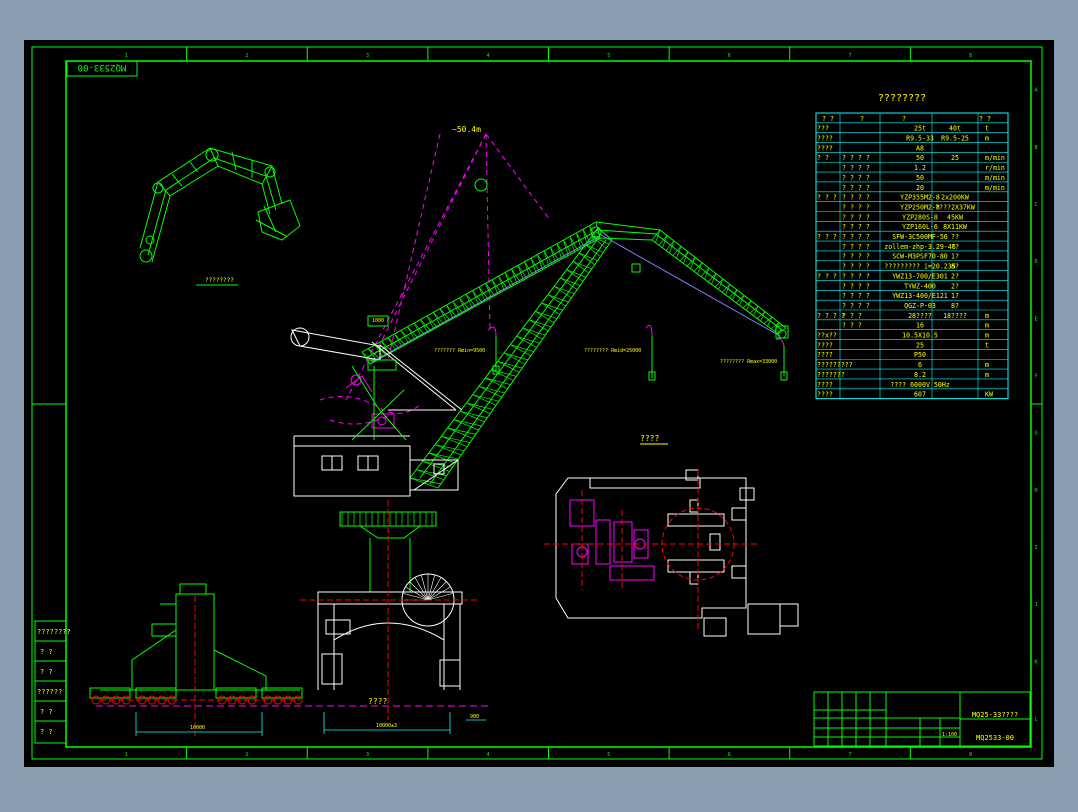 This screenshot has width=1078, height=812. I want to click on spec-cell: YZP280S-8, so click(920, 217).